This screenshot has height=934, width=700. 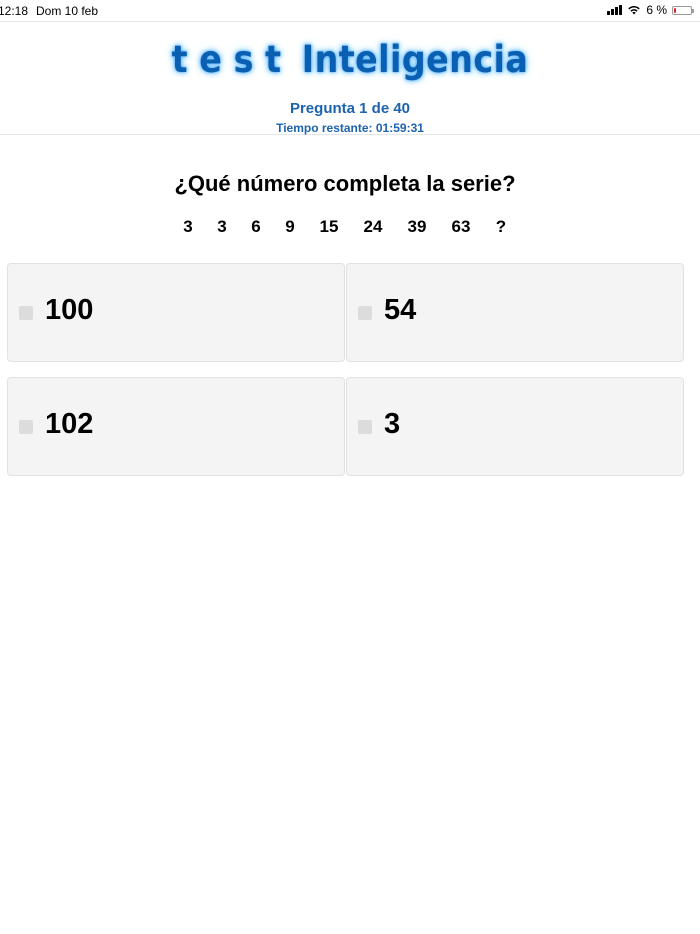 What do you see at coordinates (656, 10) in the screenshot?
I see `battery-percent: 6 %` at bounding box center [656, 10].